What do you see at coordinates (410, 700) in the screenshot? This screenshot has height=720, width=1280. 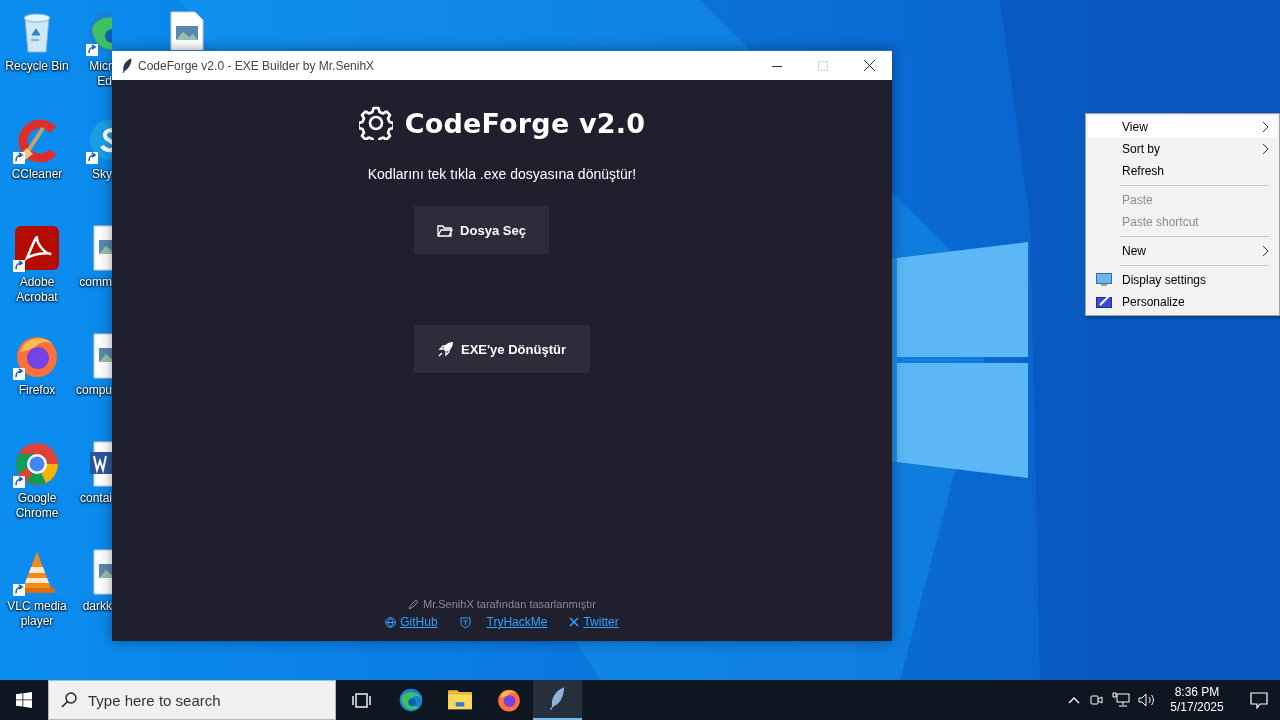 I see `edge-icon` at bounding box center [410, 700].